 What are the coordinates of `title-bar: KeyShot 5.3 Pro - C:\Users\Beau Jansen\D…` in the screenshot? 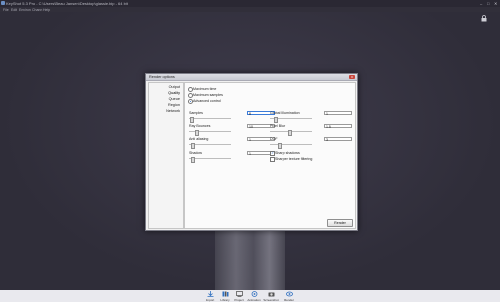 It's located at (250, 3).